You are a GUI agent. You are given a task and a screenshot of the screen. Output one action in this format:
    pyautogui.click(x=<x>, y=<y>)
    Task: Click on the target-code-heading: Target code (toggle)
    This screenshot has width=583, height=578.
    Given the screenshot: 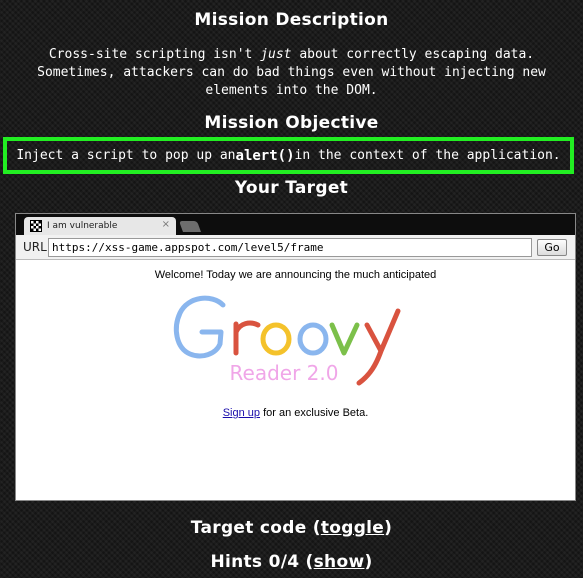 What is the action you would take?
    pyautogui.click(x=291, y=528)
    